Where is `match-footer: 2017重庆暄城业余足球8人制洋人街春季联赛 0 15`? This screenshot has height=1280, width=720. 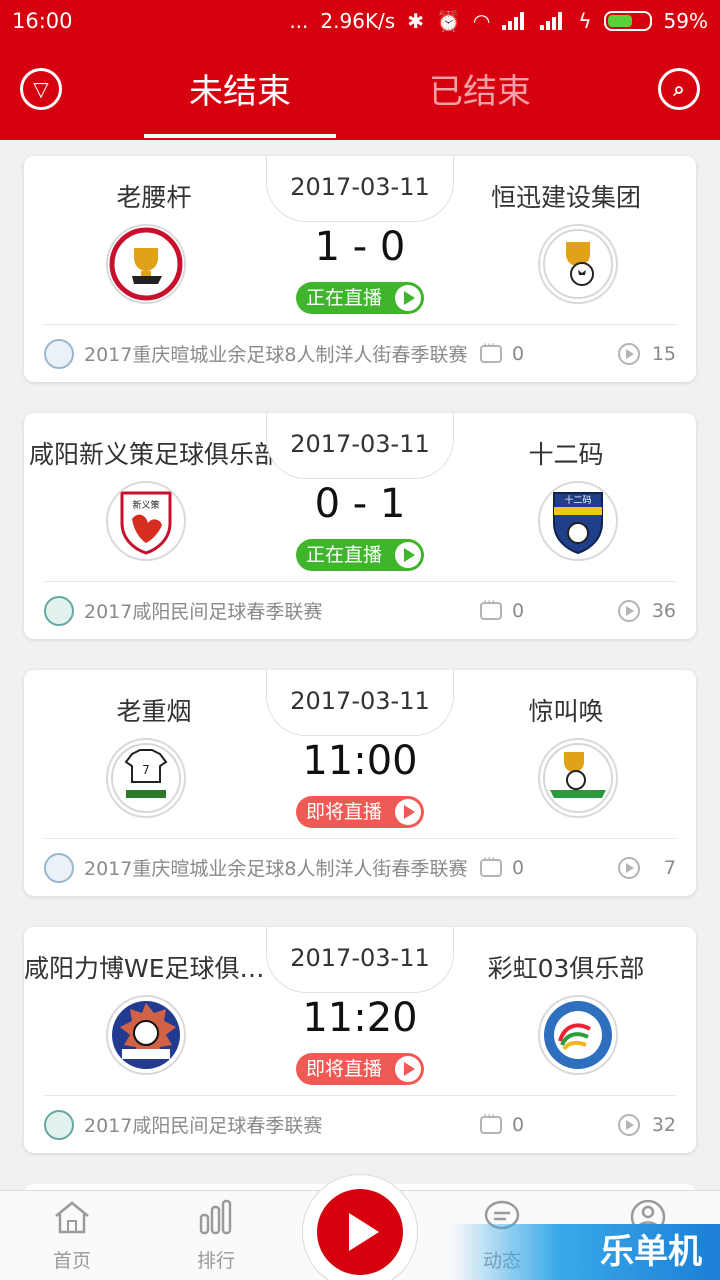
match-footer: 2017重庆暄城业余足球8人制洋人街春季联赛 0 15 is located at coordinates (360, 353).